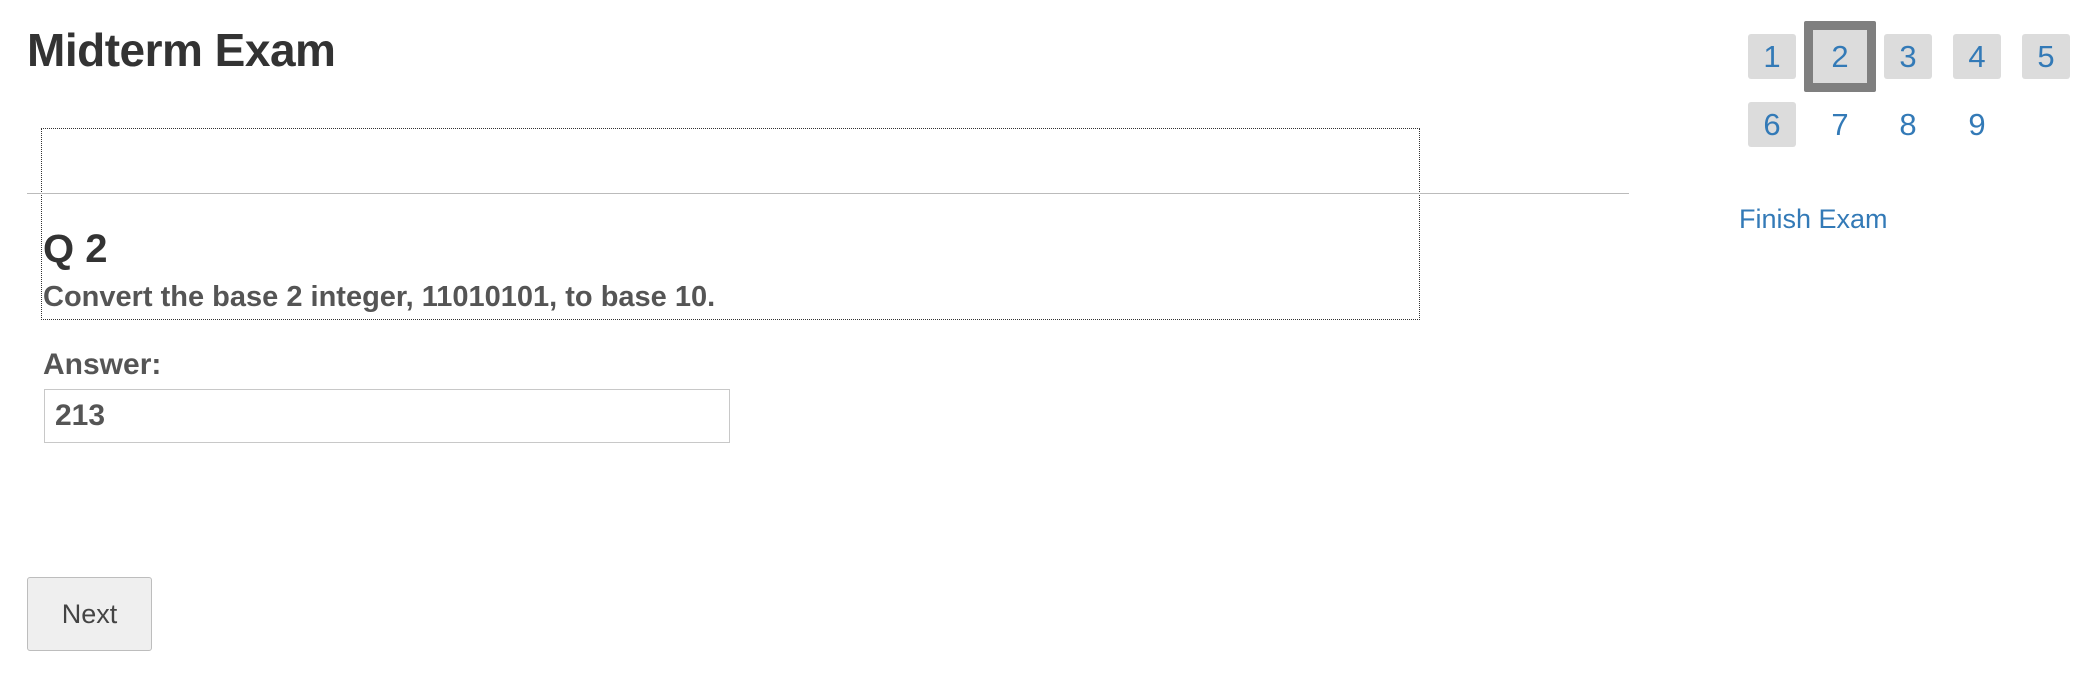 This screenshot has height=686, width=2093. Describe the element at coordinates (1977, 56) in the screenshot. I see `question-nav-item-4: 4` at that location.